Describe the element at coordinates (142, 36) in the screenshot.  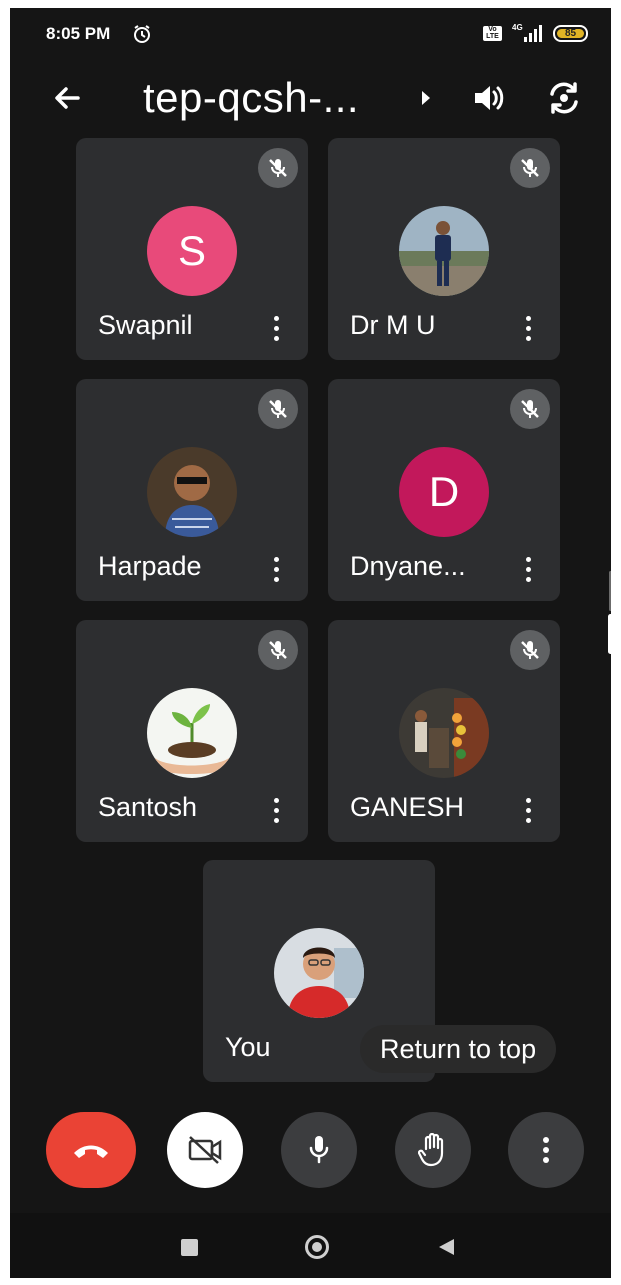
I see `alarm-icon` at that location.